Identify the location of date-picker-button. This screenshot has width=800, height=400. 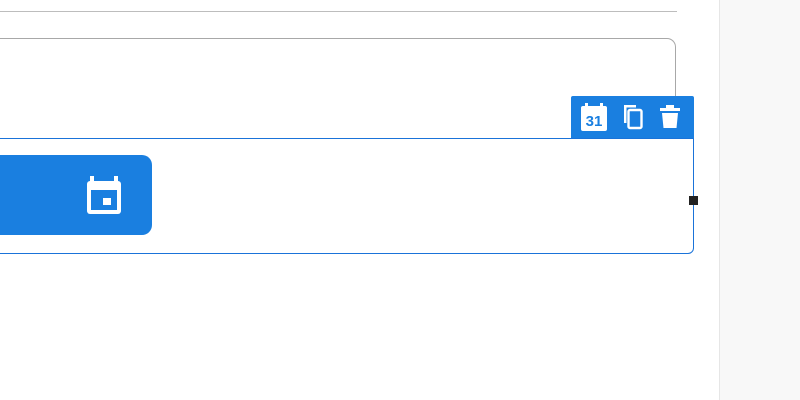
(76, 195).